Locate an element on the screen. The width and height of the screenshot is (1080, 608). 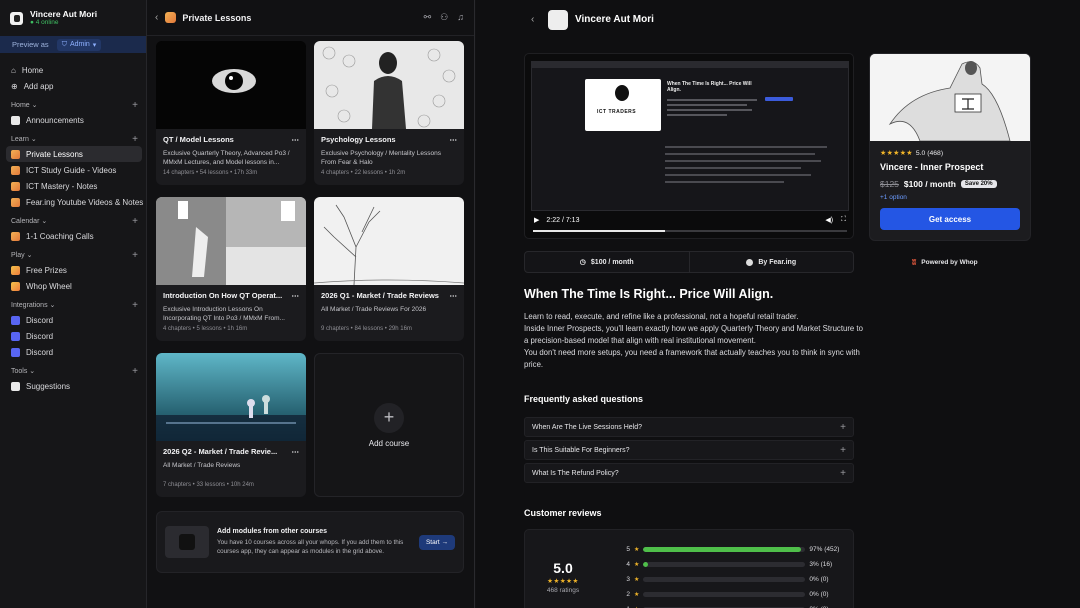
faq-title: Frequently asked questions is located at coordinates (584, 399).